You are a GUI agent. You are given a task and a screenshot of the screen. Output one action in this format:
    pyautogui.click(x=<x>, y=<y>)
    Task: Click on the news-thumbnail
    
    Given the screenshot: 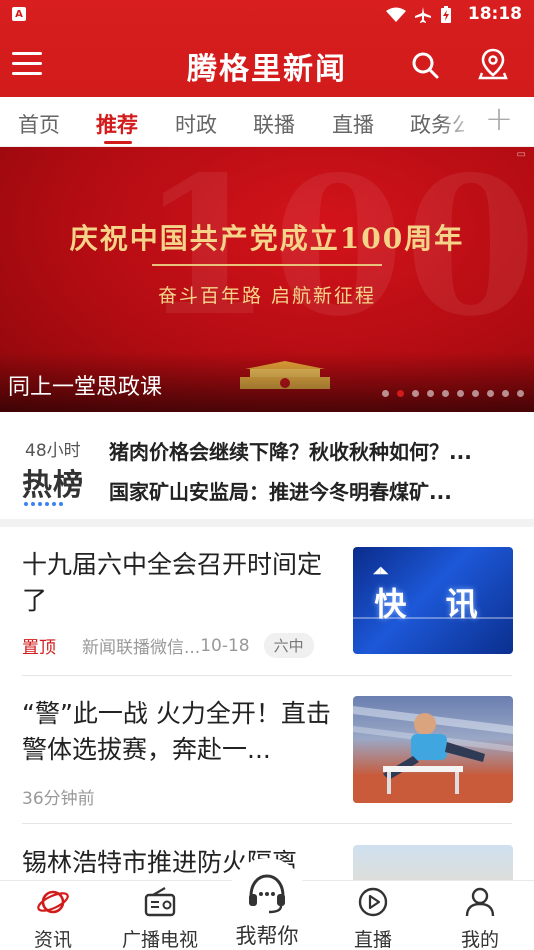 What is the action you would take?
    pyautogui.click(x=433, y=749)
    